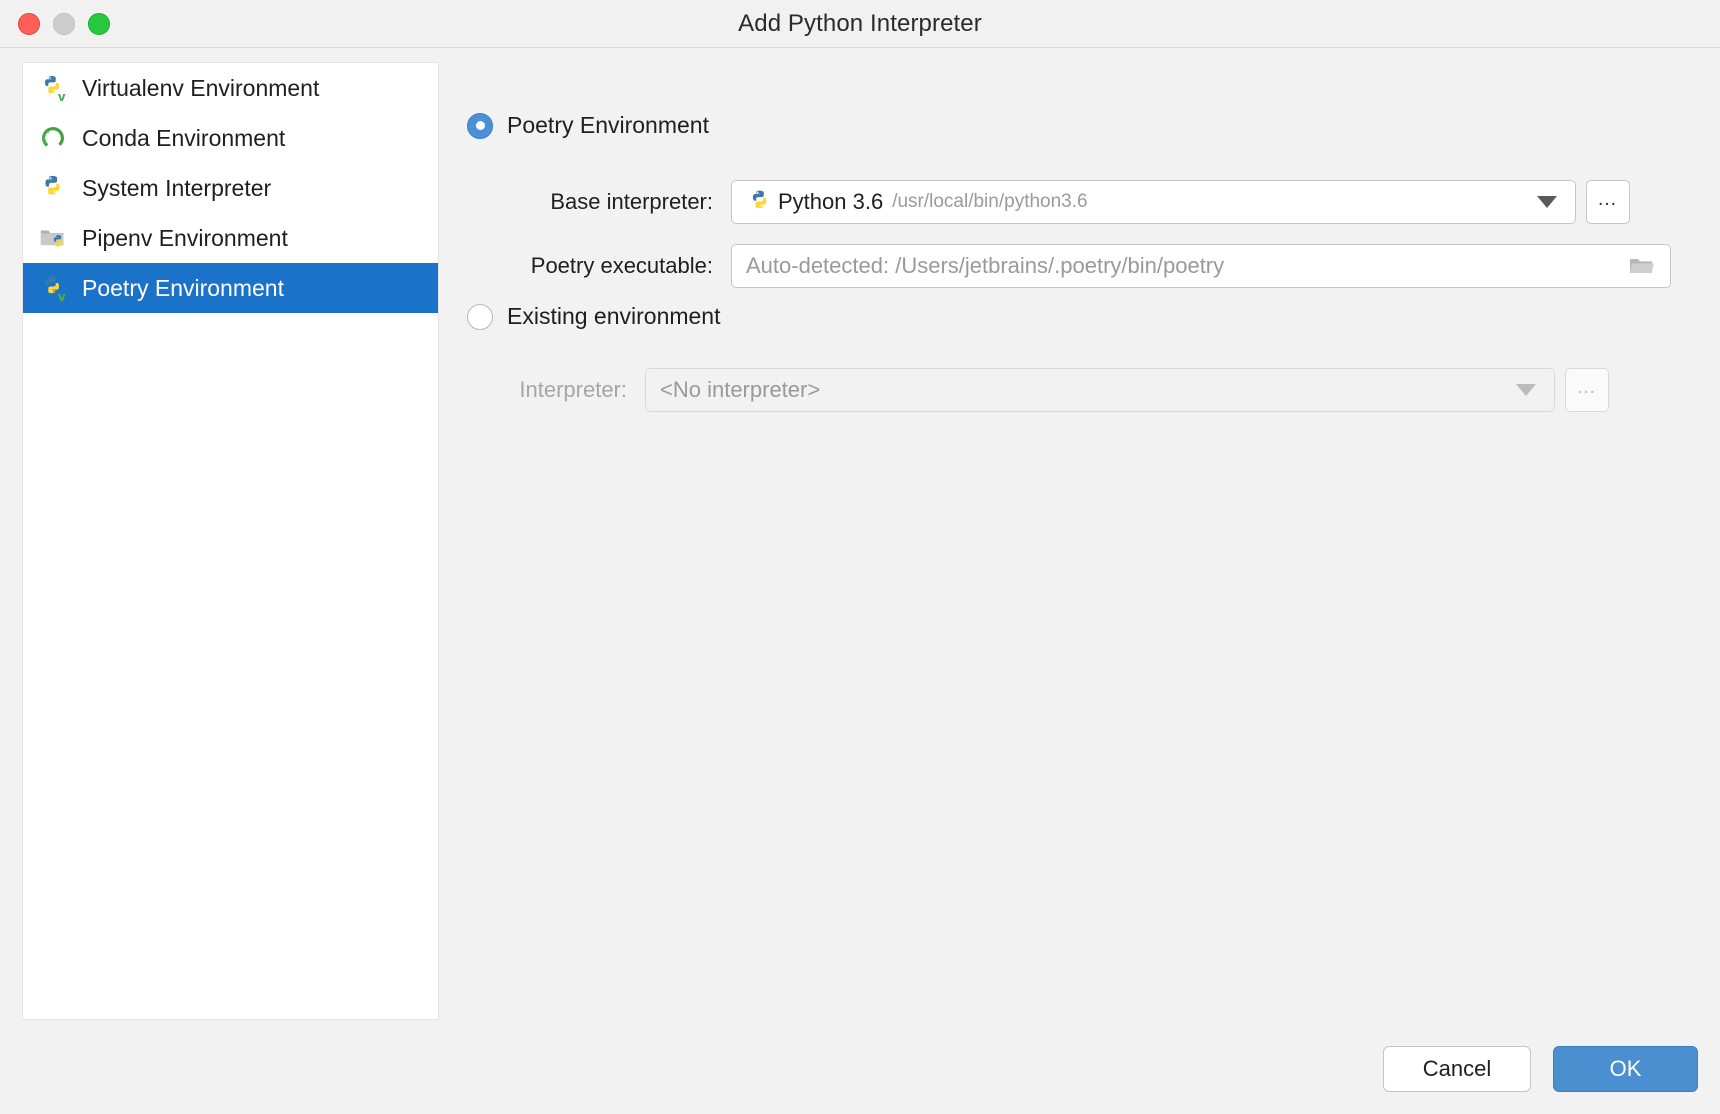 The height and width of the screenshot is (1114, 1720). I want to click on sidebar-item-conda-environment: Conda Environment, so click(230, 138).